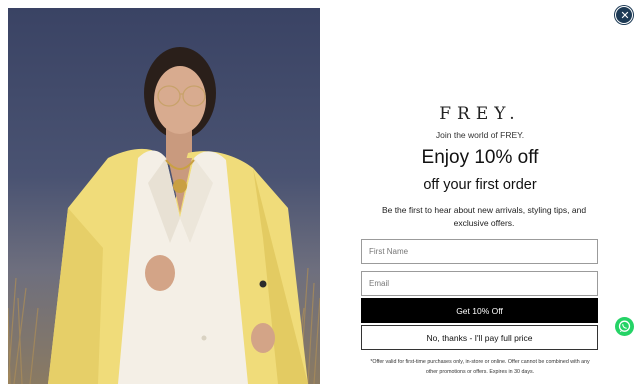 The height and width of the screenshot is (384, 640). I want to click on get-discount-button: Get 10% Off, so click(479, 310).